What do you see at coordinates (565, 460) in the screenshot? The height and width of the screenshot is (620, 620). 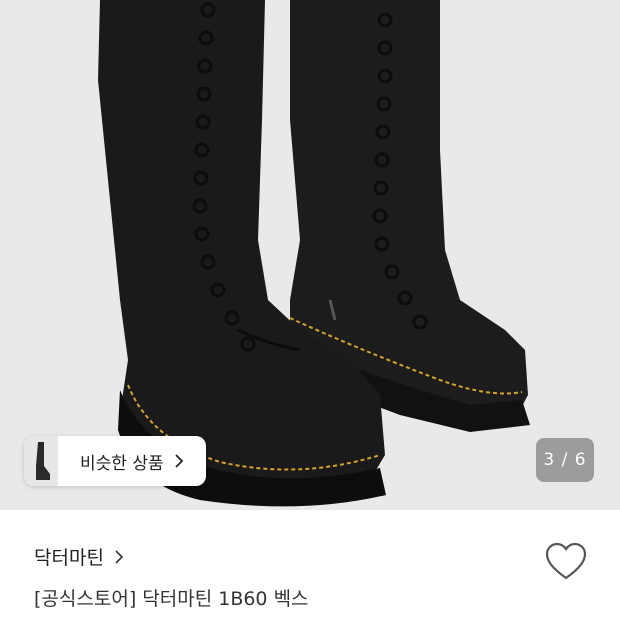 I see `image-page-counter: 3 / 6` at bounding box center [565, 460].